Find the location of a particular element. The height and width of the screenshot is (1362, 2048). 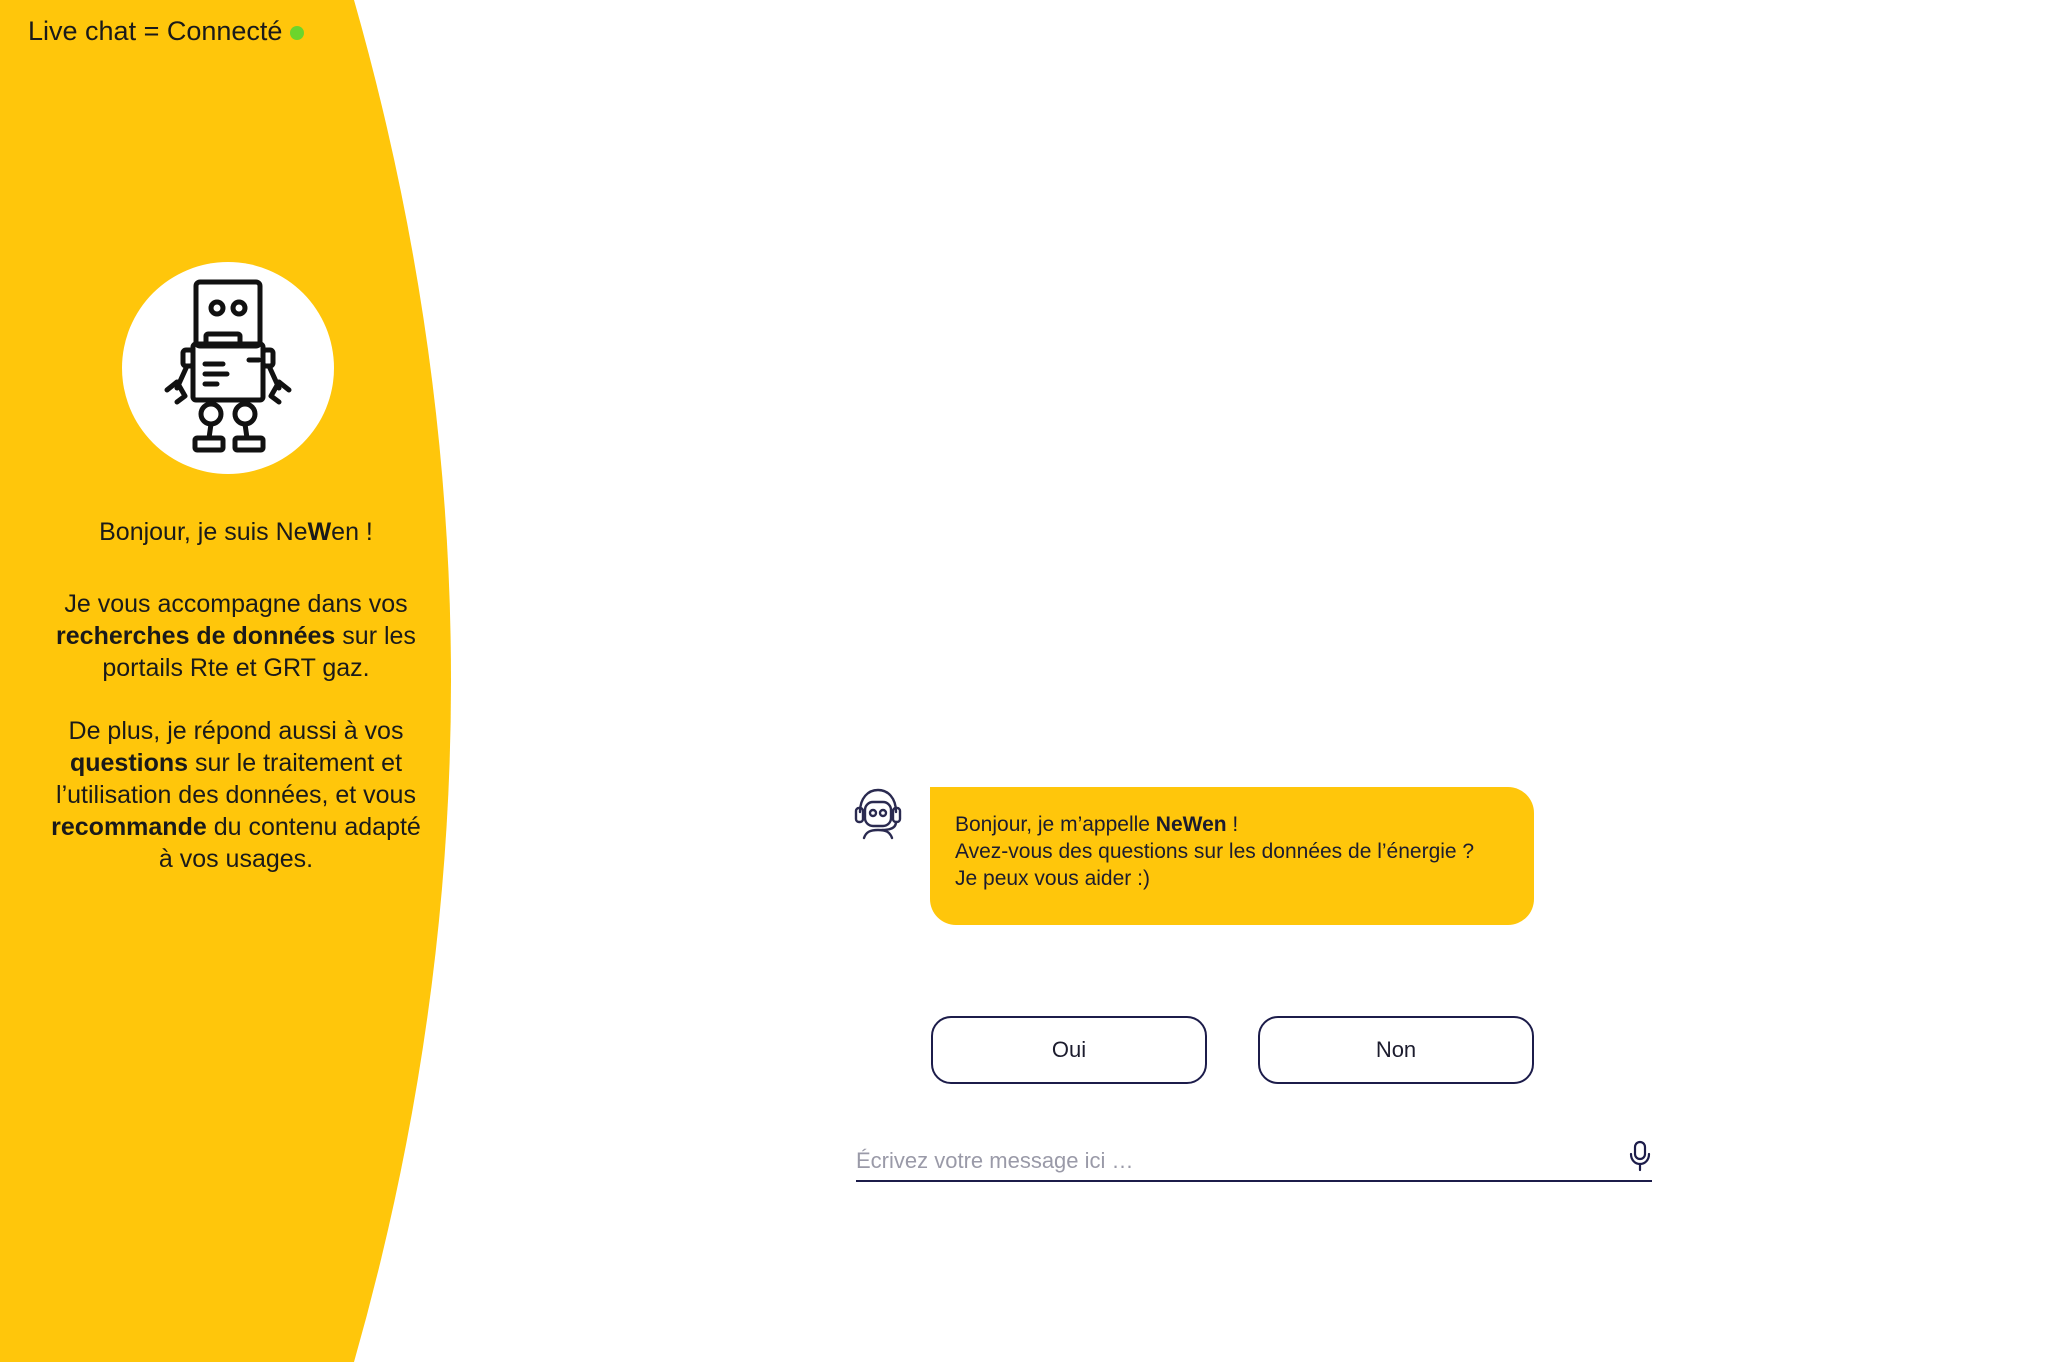

reply-non-button: Non is located at coordinates (1396, 1050).